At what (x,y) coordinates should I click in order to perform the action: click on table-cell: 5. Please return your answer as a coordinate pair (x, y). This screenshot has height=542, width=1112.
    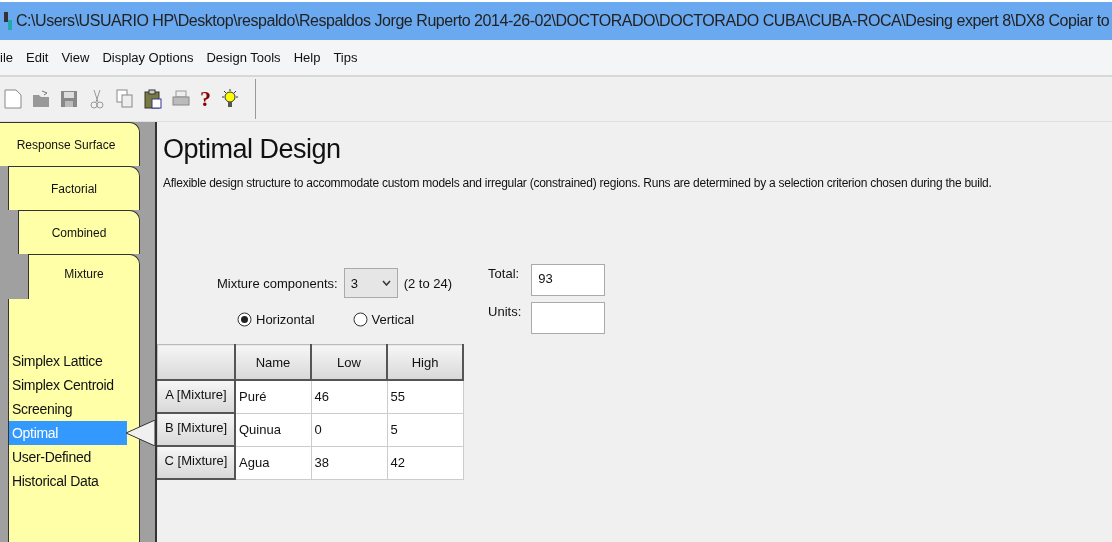
    Looking at the image, I should click on (425, 429).